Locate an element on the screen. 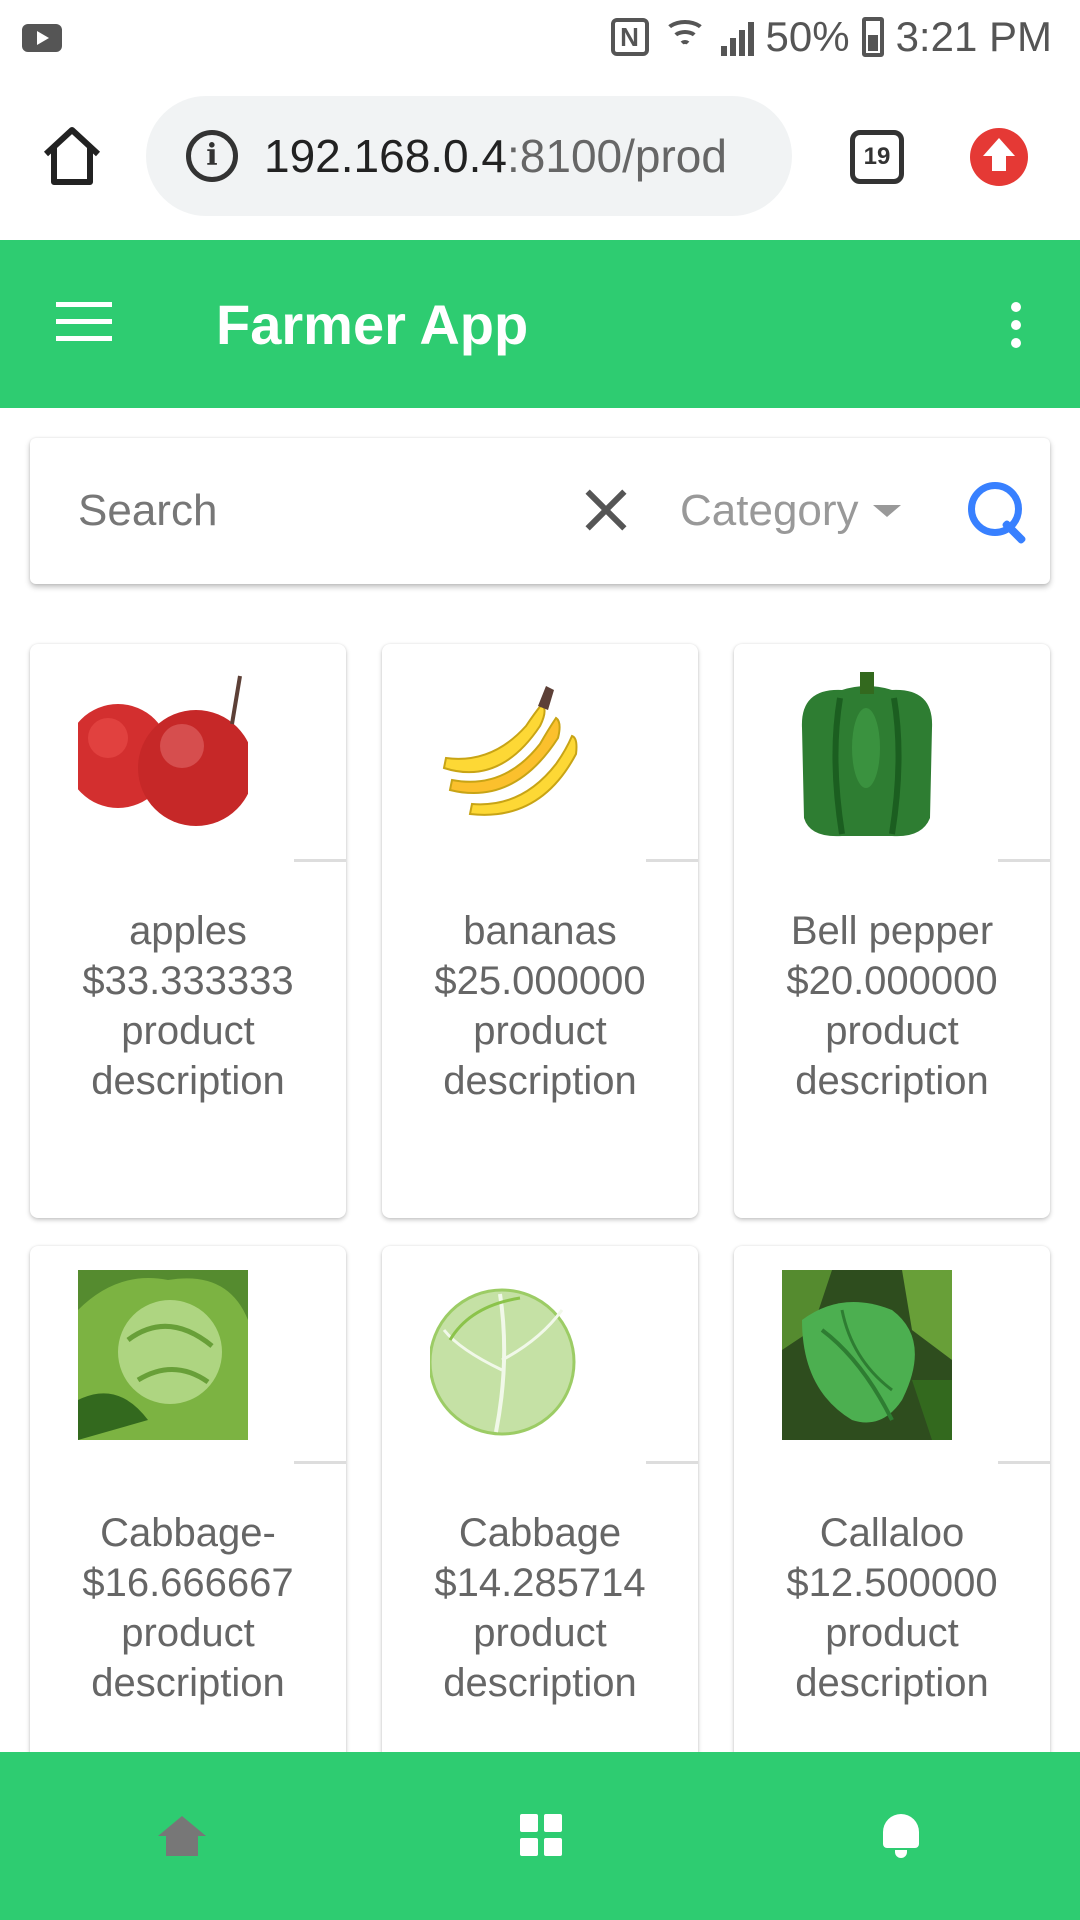 This screenshot has height=1920, width=1080. product-name: bananas is located at coordinates (540, 931).